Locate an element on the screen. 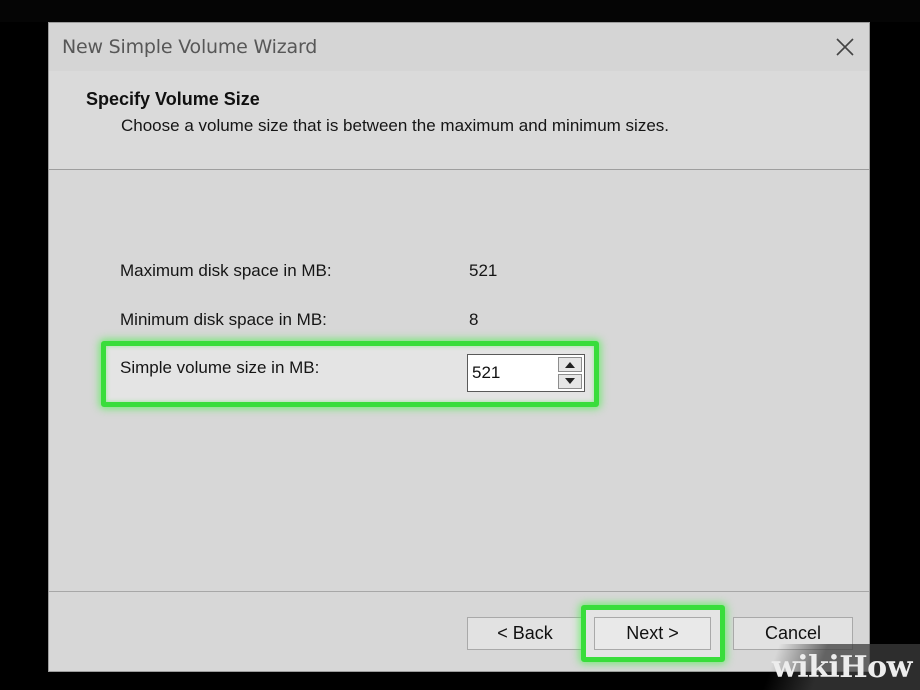  wikihow-watermark: wikiHow is located at coordinates (830, 667).